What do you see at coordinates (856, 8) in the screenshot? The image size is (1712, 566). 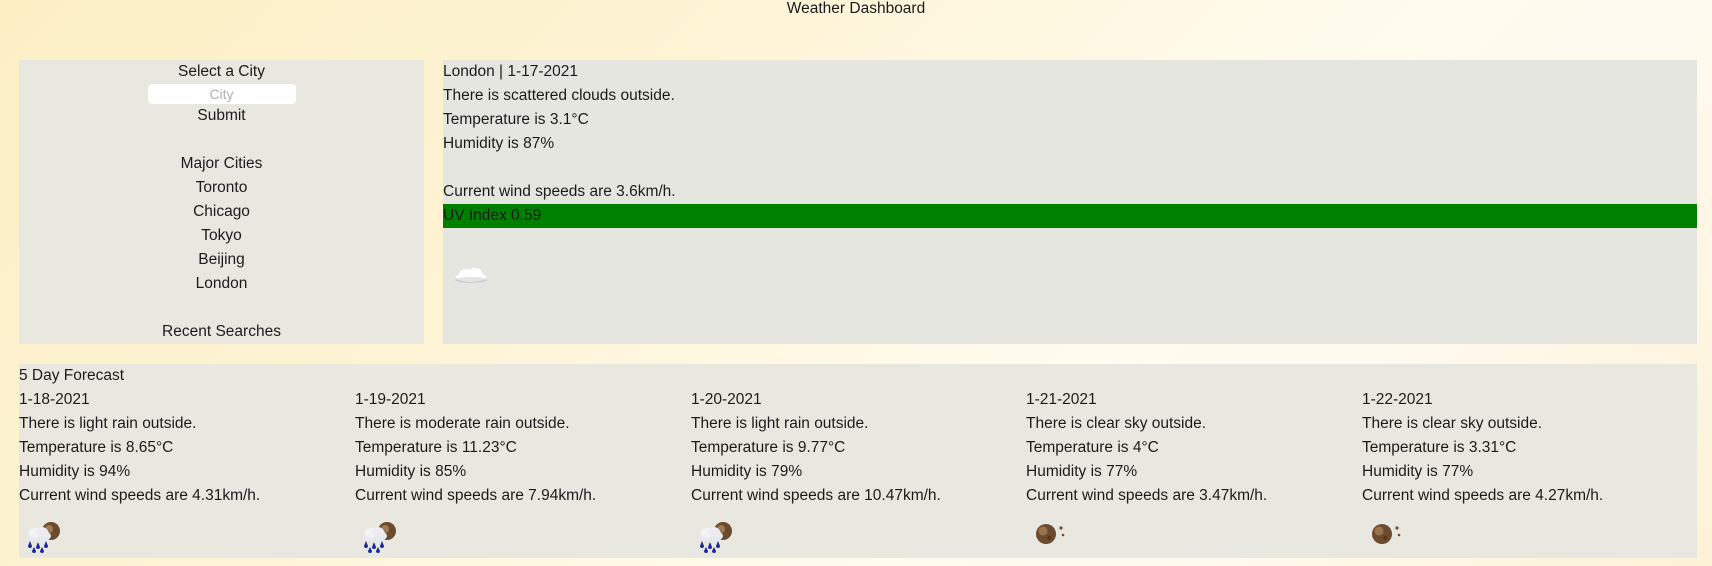 I see `page-title: Weather Dashboard` at bounding box center [856, 8].